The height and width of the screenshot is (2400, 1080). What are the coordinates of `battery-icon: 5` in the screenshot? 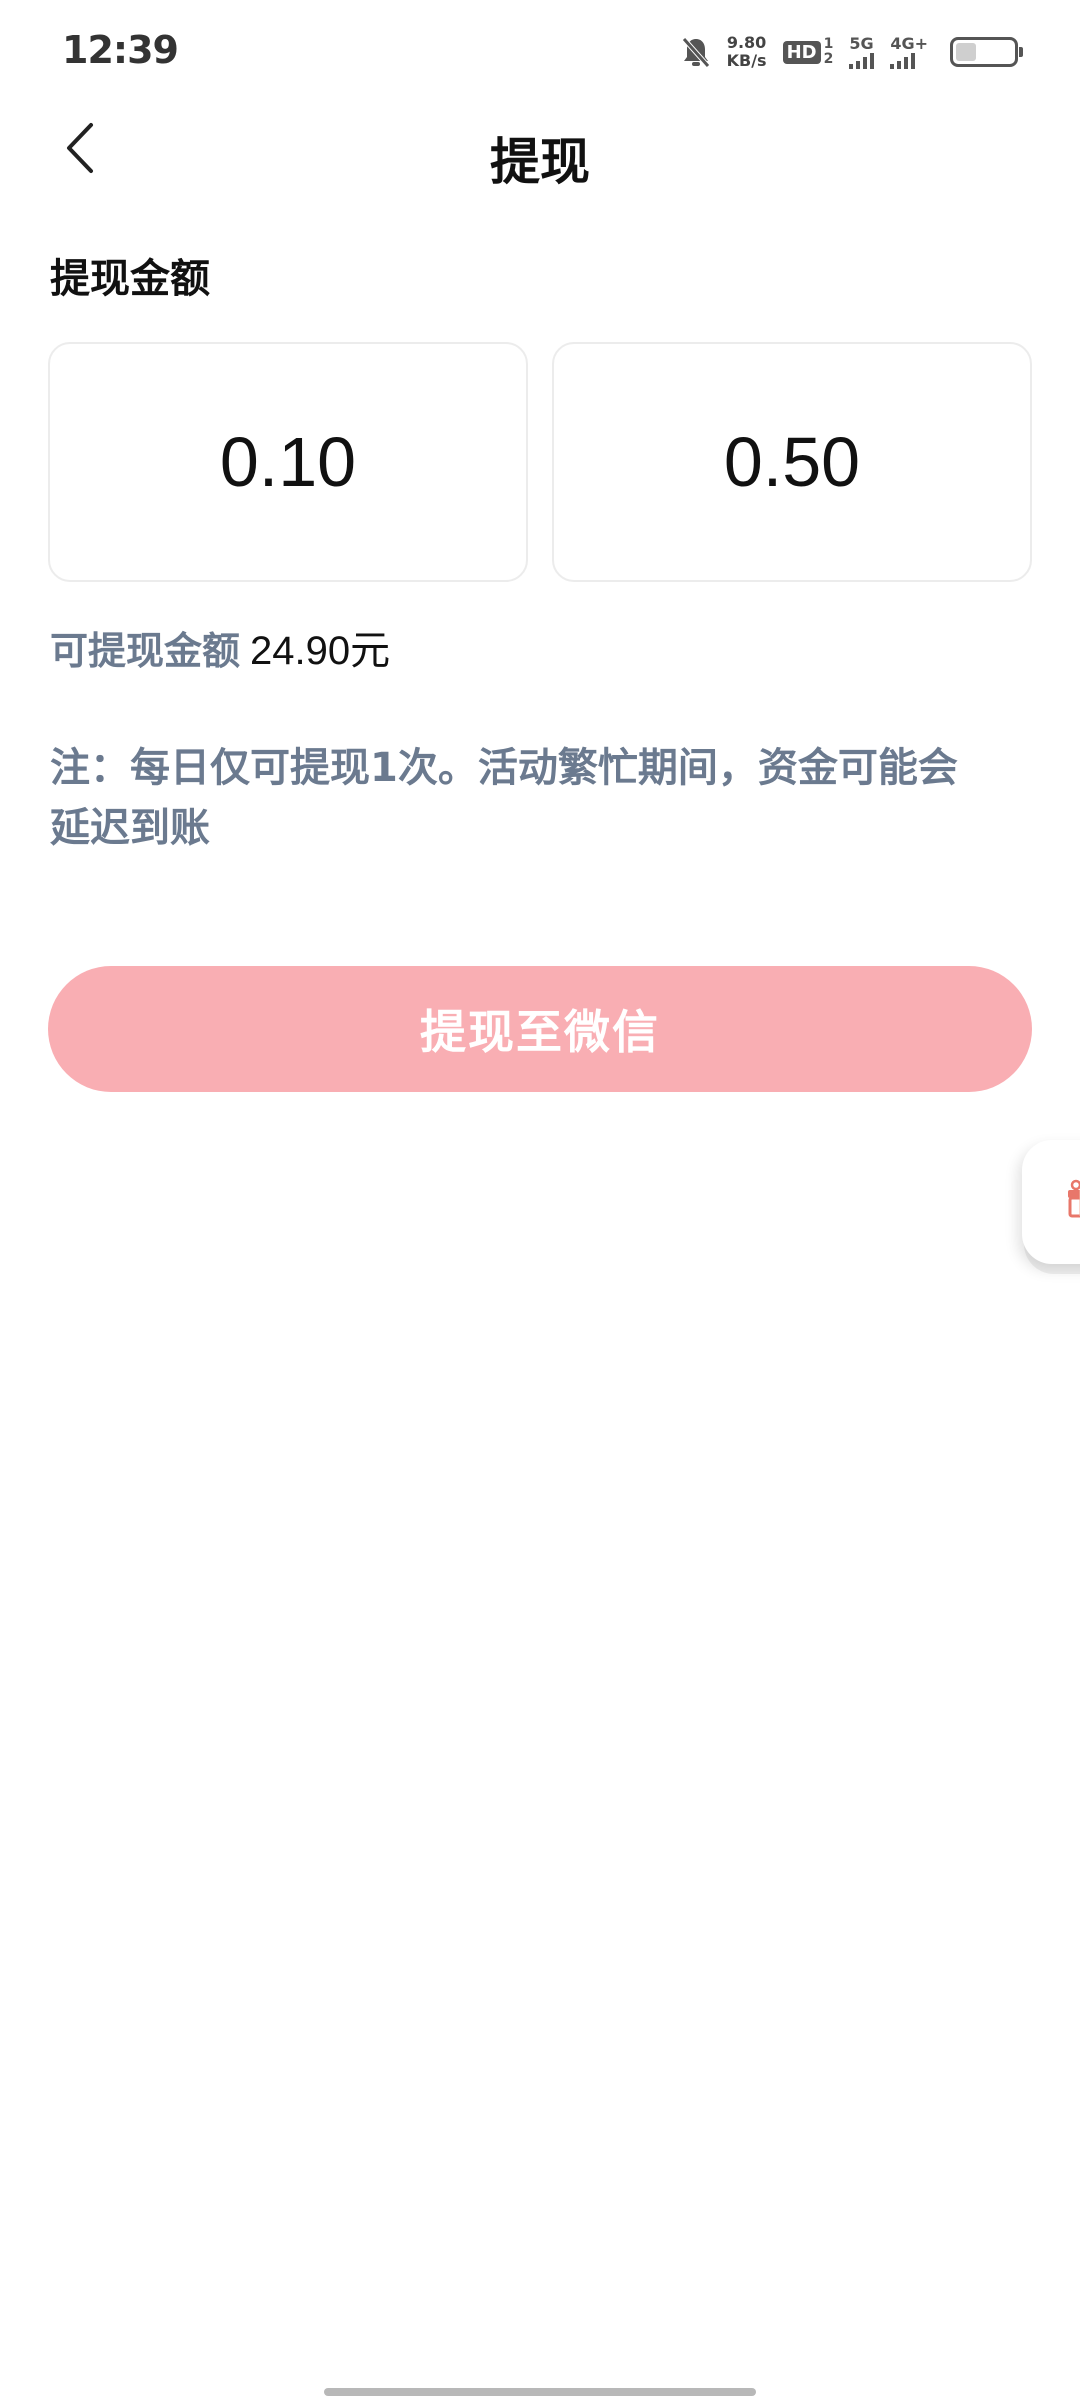 It's located at (986, 52).